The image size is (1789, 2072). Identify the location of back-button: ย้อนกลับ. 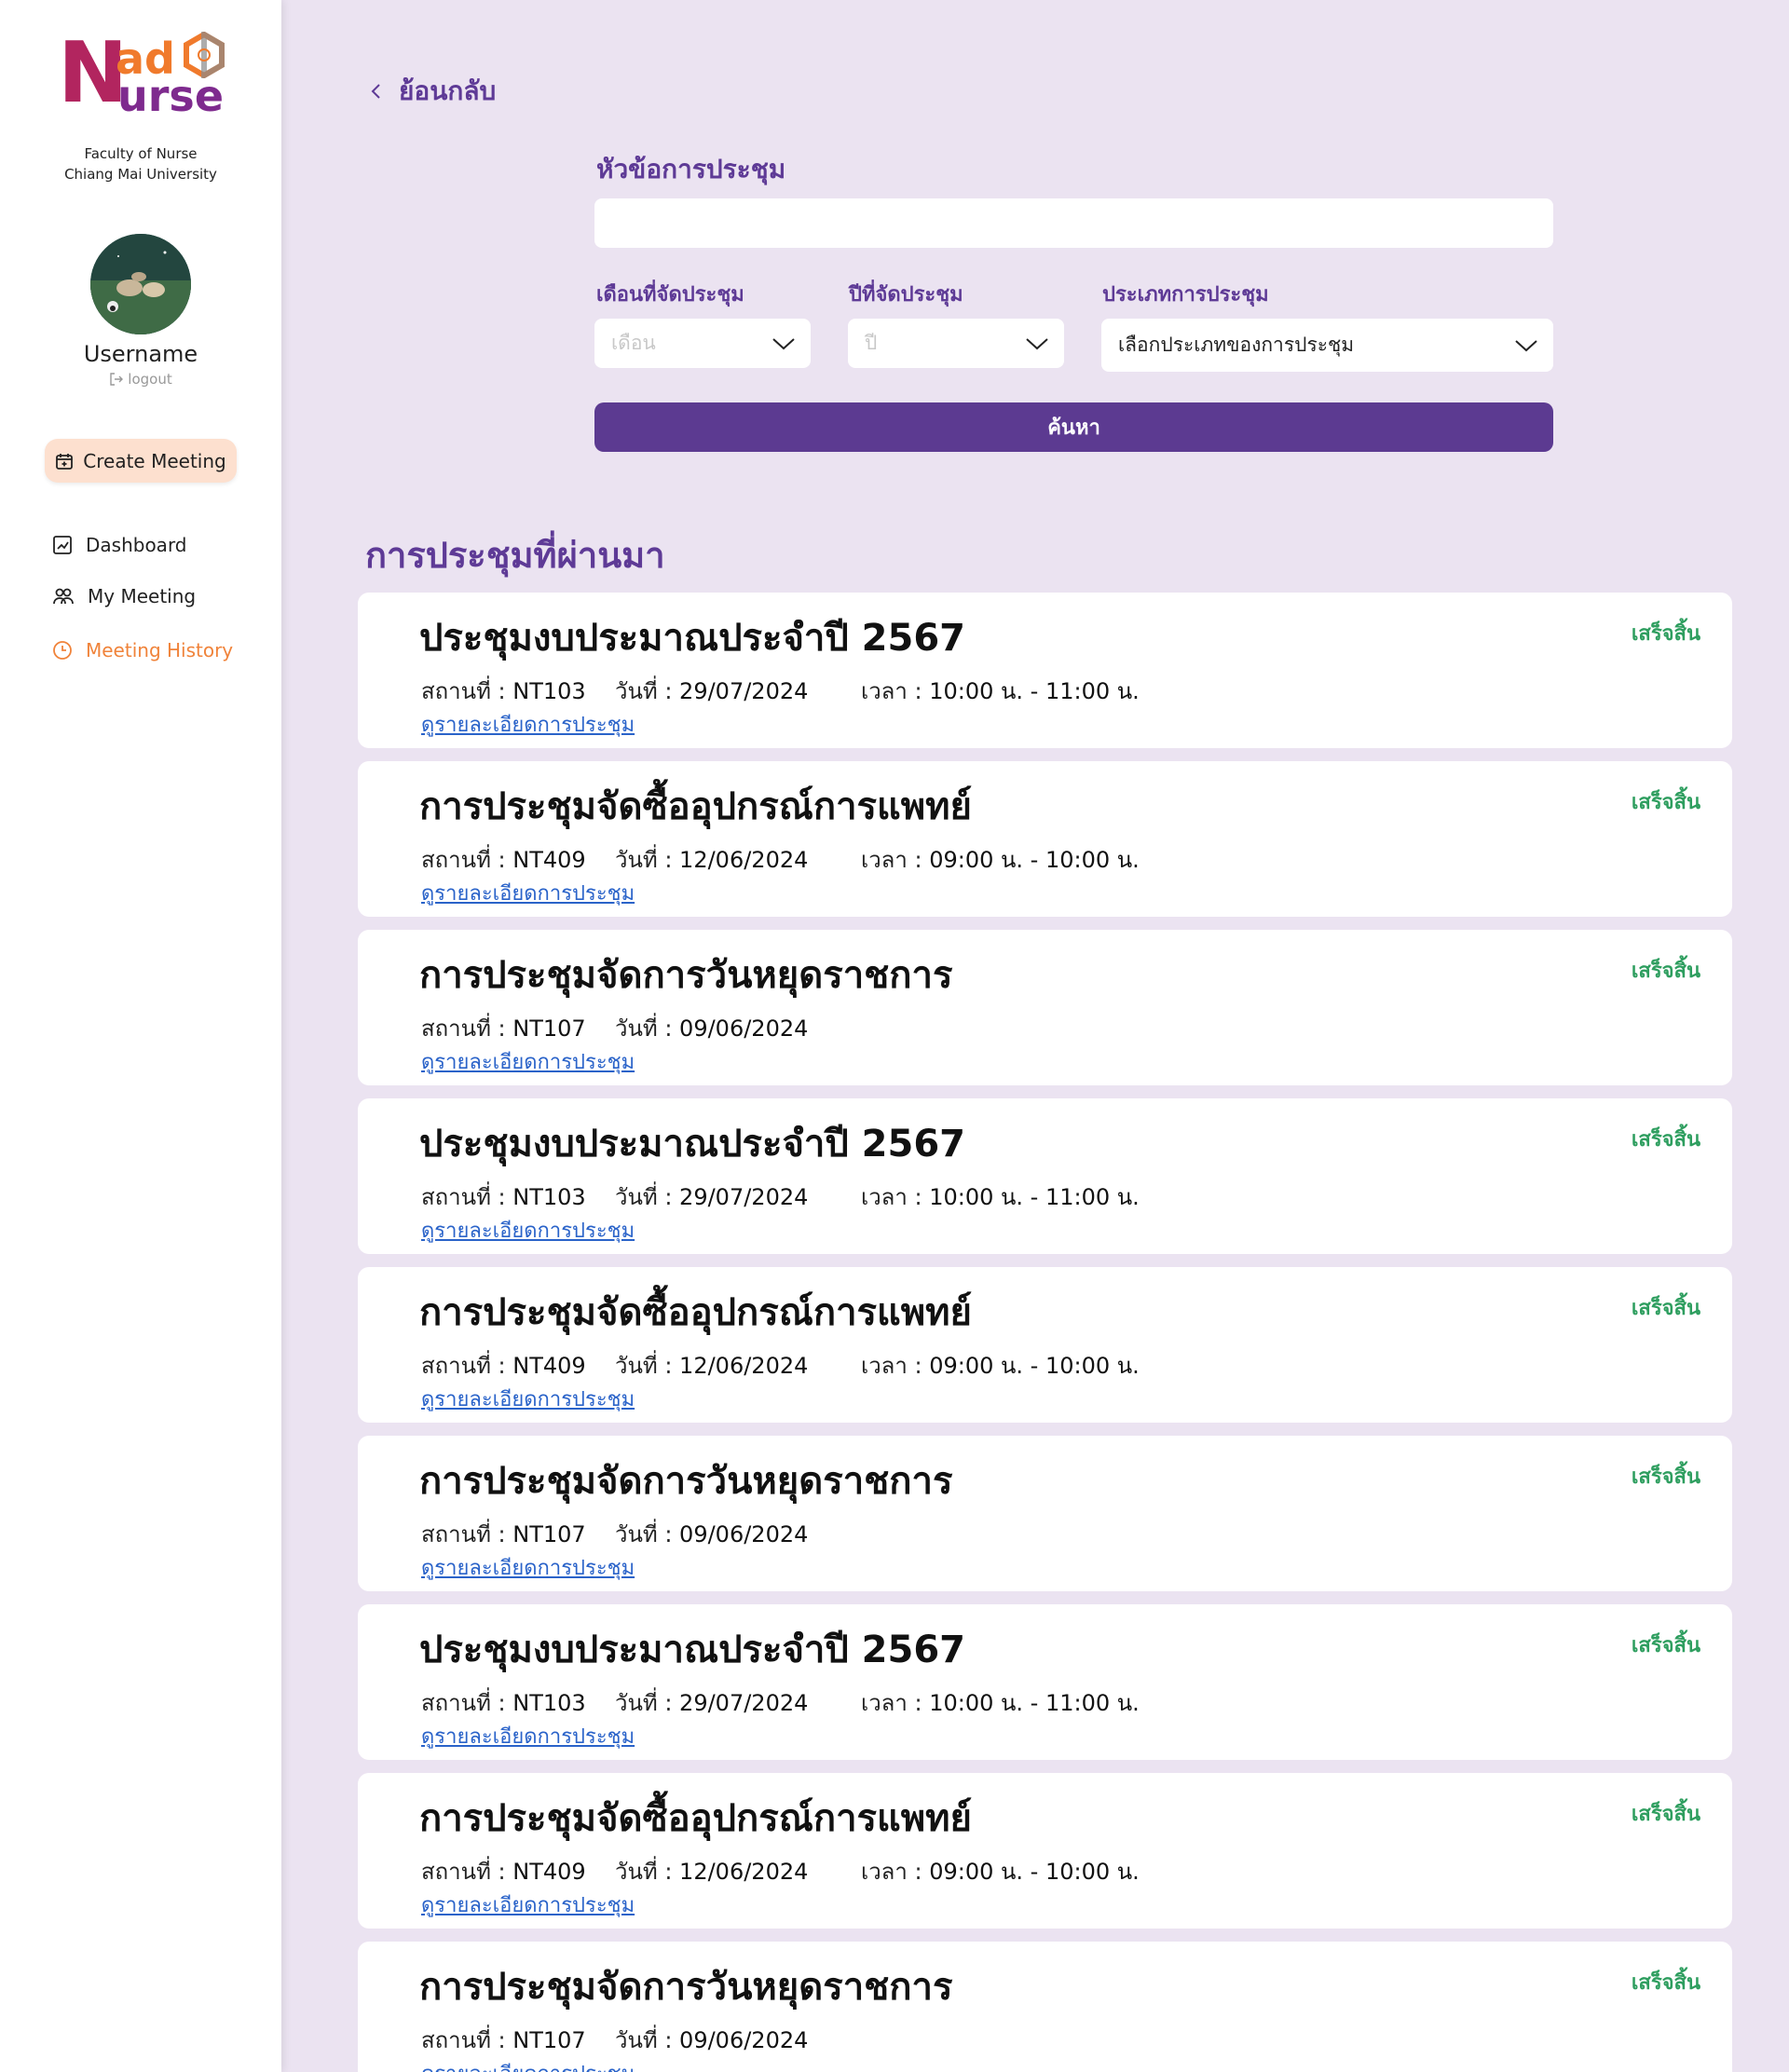
(432, 91).